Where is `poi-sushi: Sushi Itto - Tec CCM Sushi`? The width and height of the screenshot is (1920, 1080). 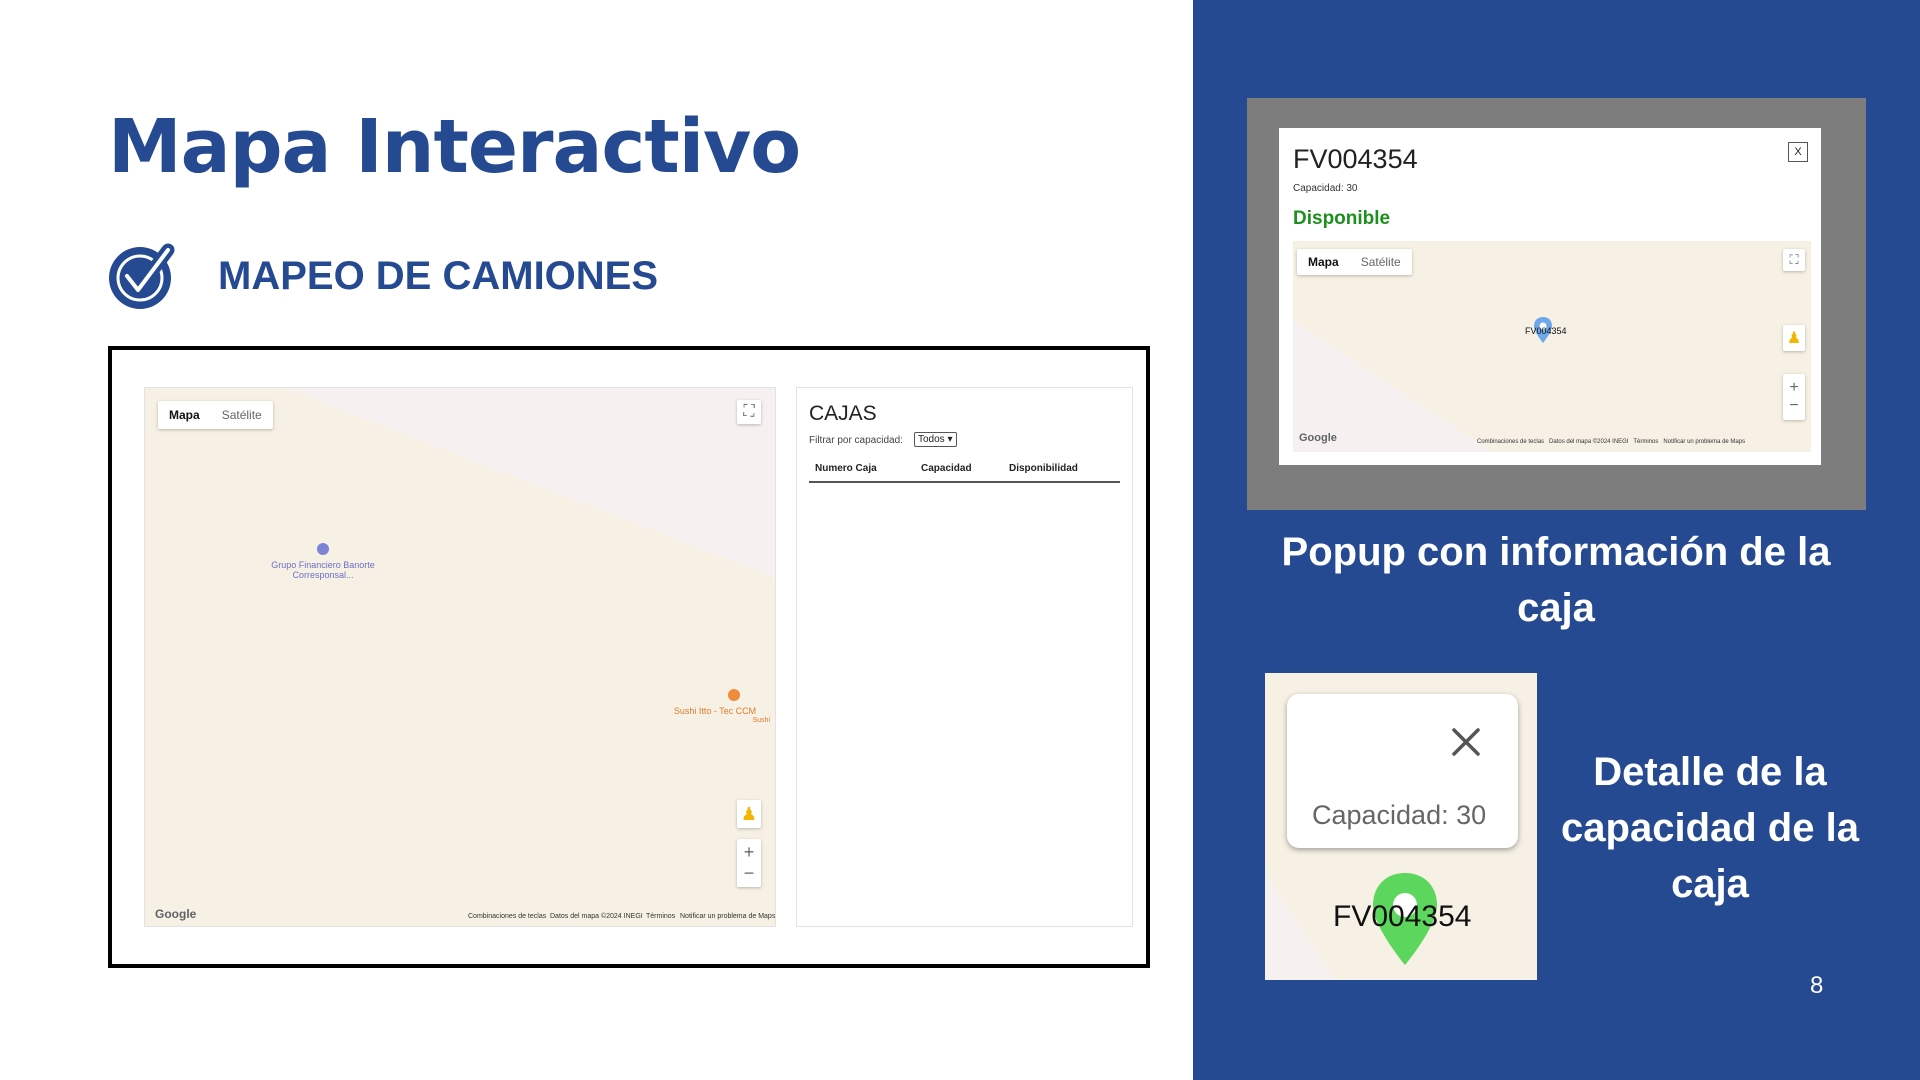
poi-sushi: Sushi Itto - Tec CCM Sushi is located at coordinates (715, 716).